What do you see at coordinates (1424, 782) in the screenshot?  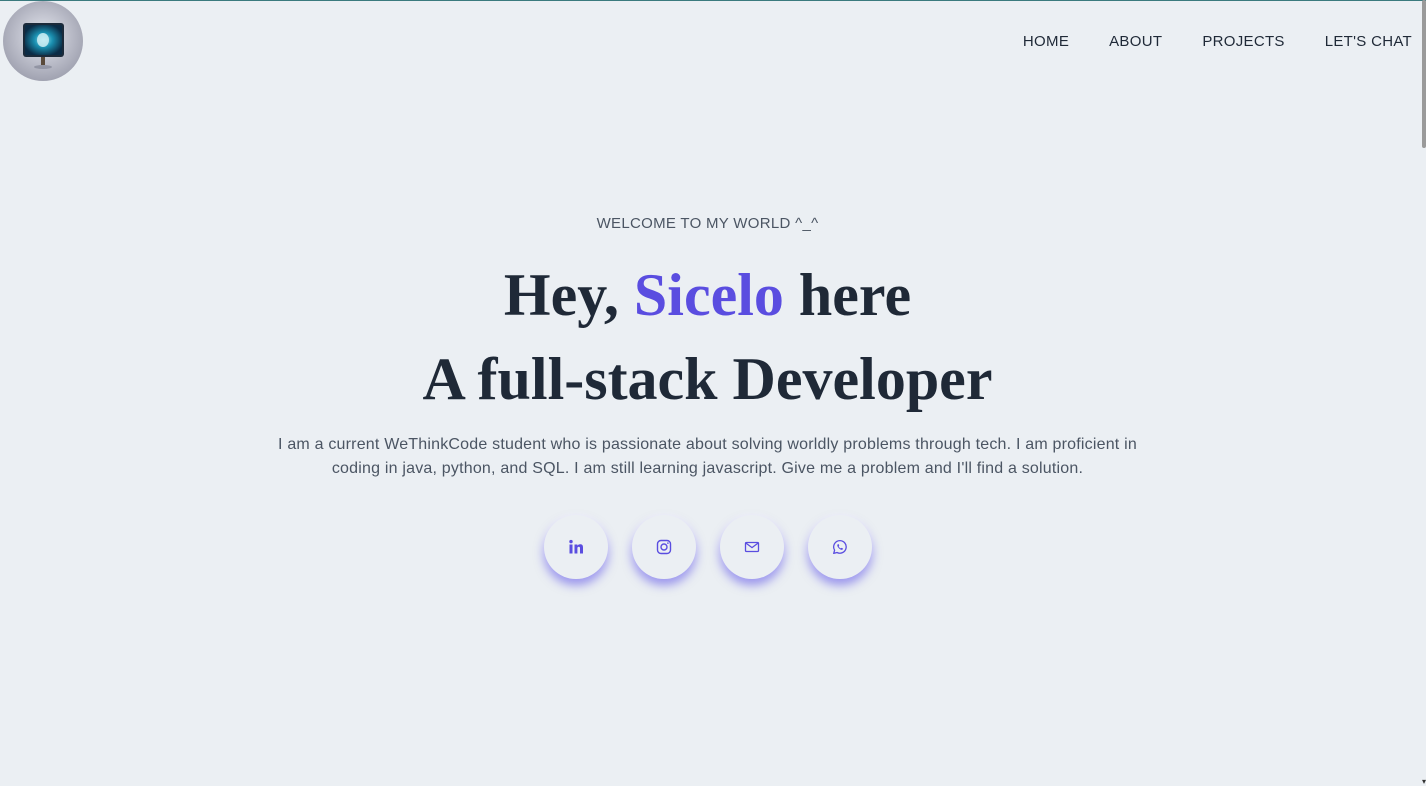 I see `scroll-down-arrow-icon: ▾` at bounding box center [1424, 782].